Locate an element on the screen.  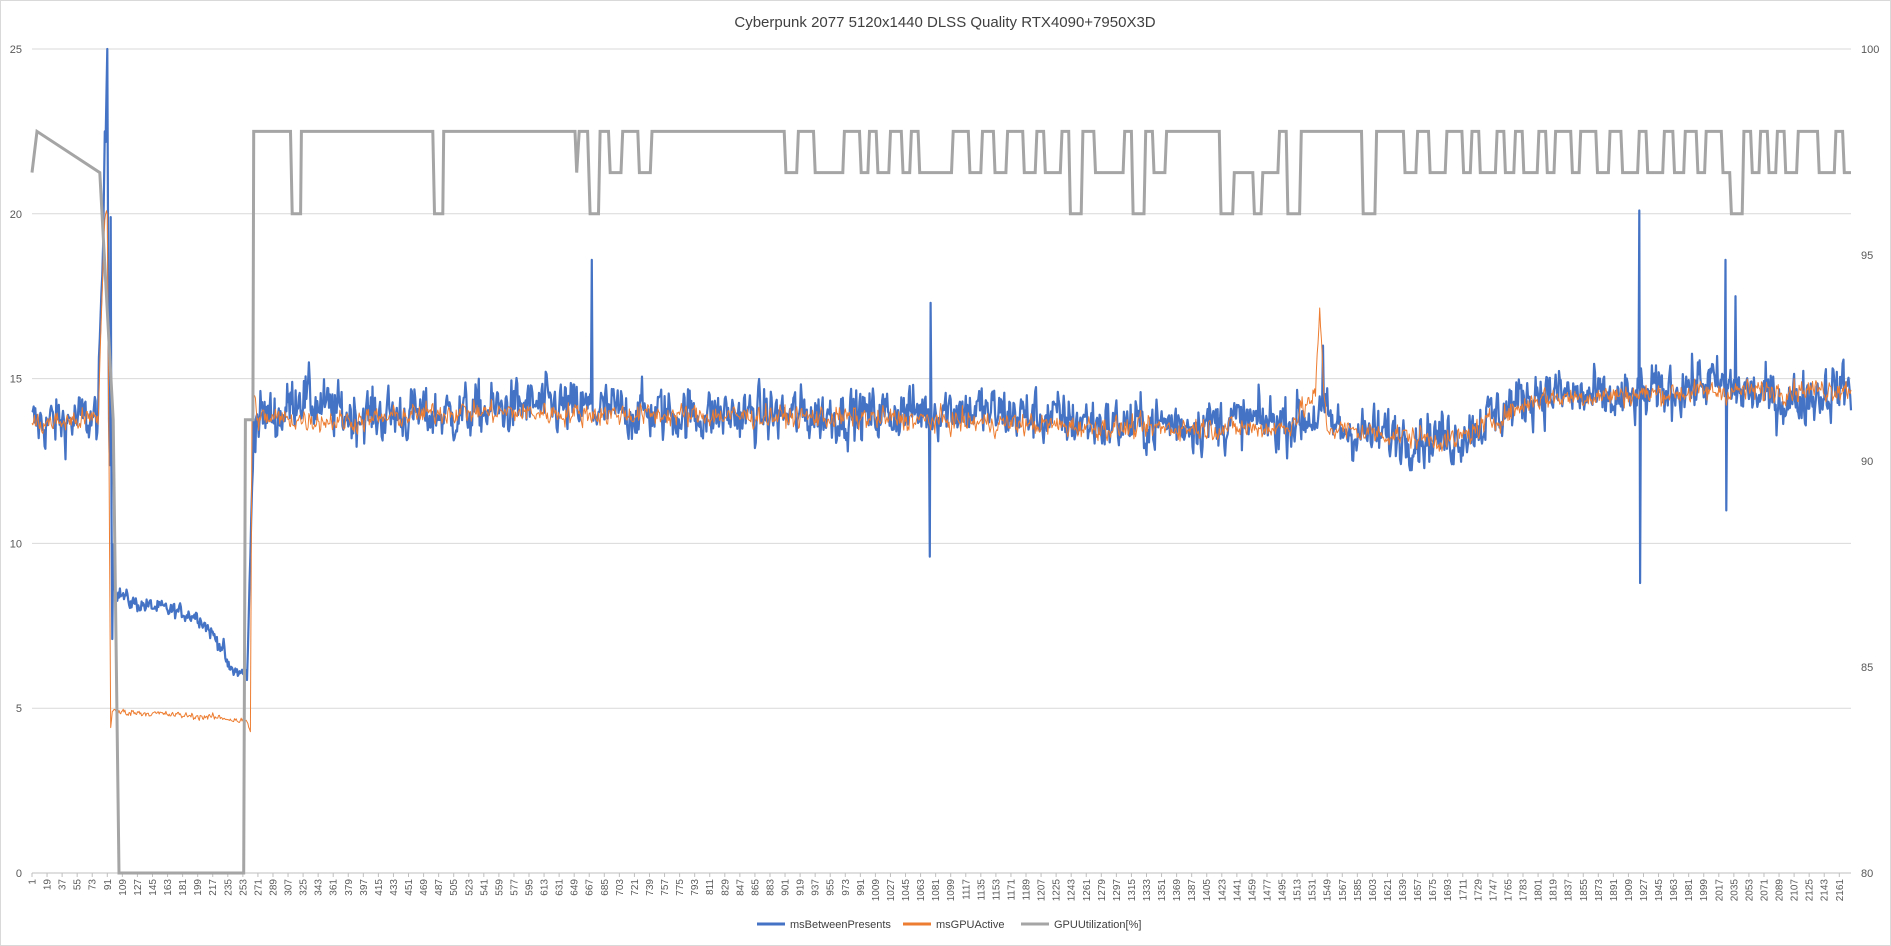
x-tick-label: 991 is located at coordinates (861, 887).